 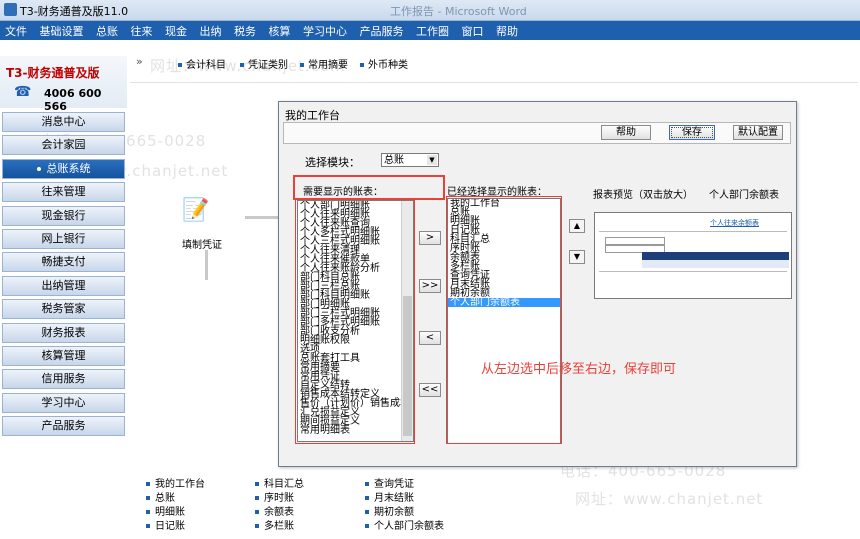 What do you see at coordinates (165, 524) in the screenshot?
I see `link-journal: 日记账` at bounding box center [165, 524].